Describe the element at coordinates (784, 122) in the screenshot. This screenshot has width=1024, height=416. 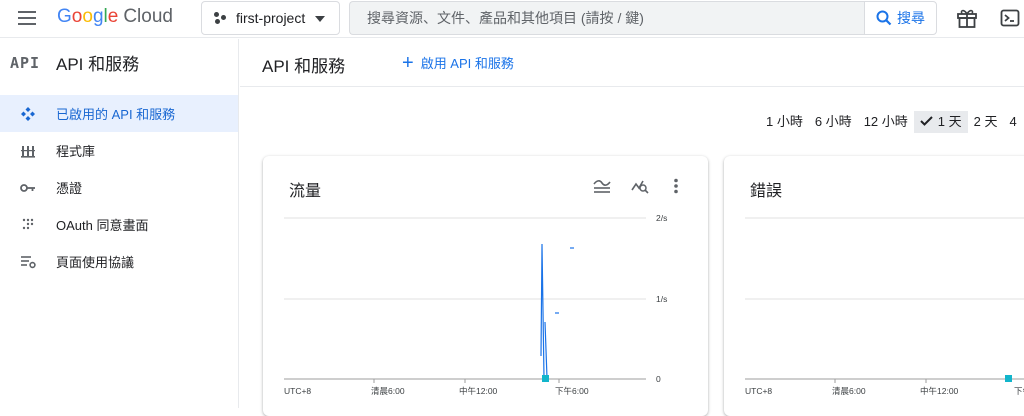
I see `range-1h: 1 小時` at that location.